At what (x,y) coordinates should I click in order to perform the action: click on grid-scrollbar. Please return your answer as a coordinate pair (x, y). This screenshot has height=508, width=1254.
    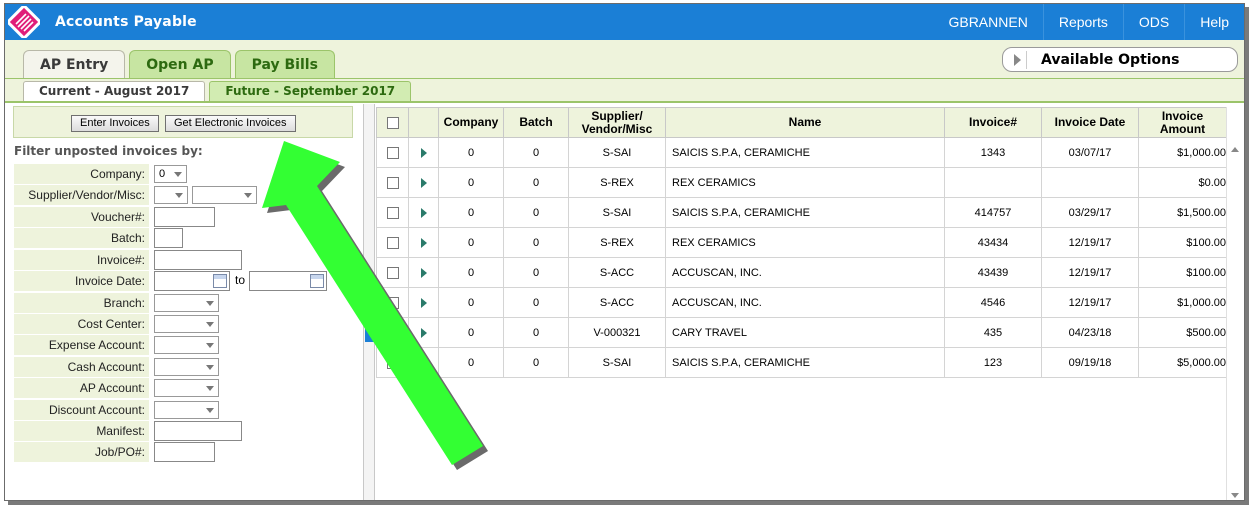
    Looking at the image, I should click on (1234, 303).